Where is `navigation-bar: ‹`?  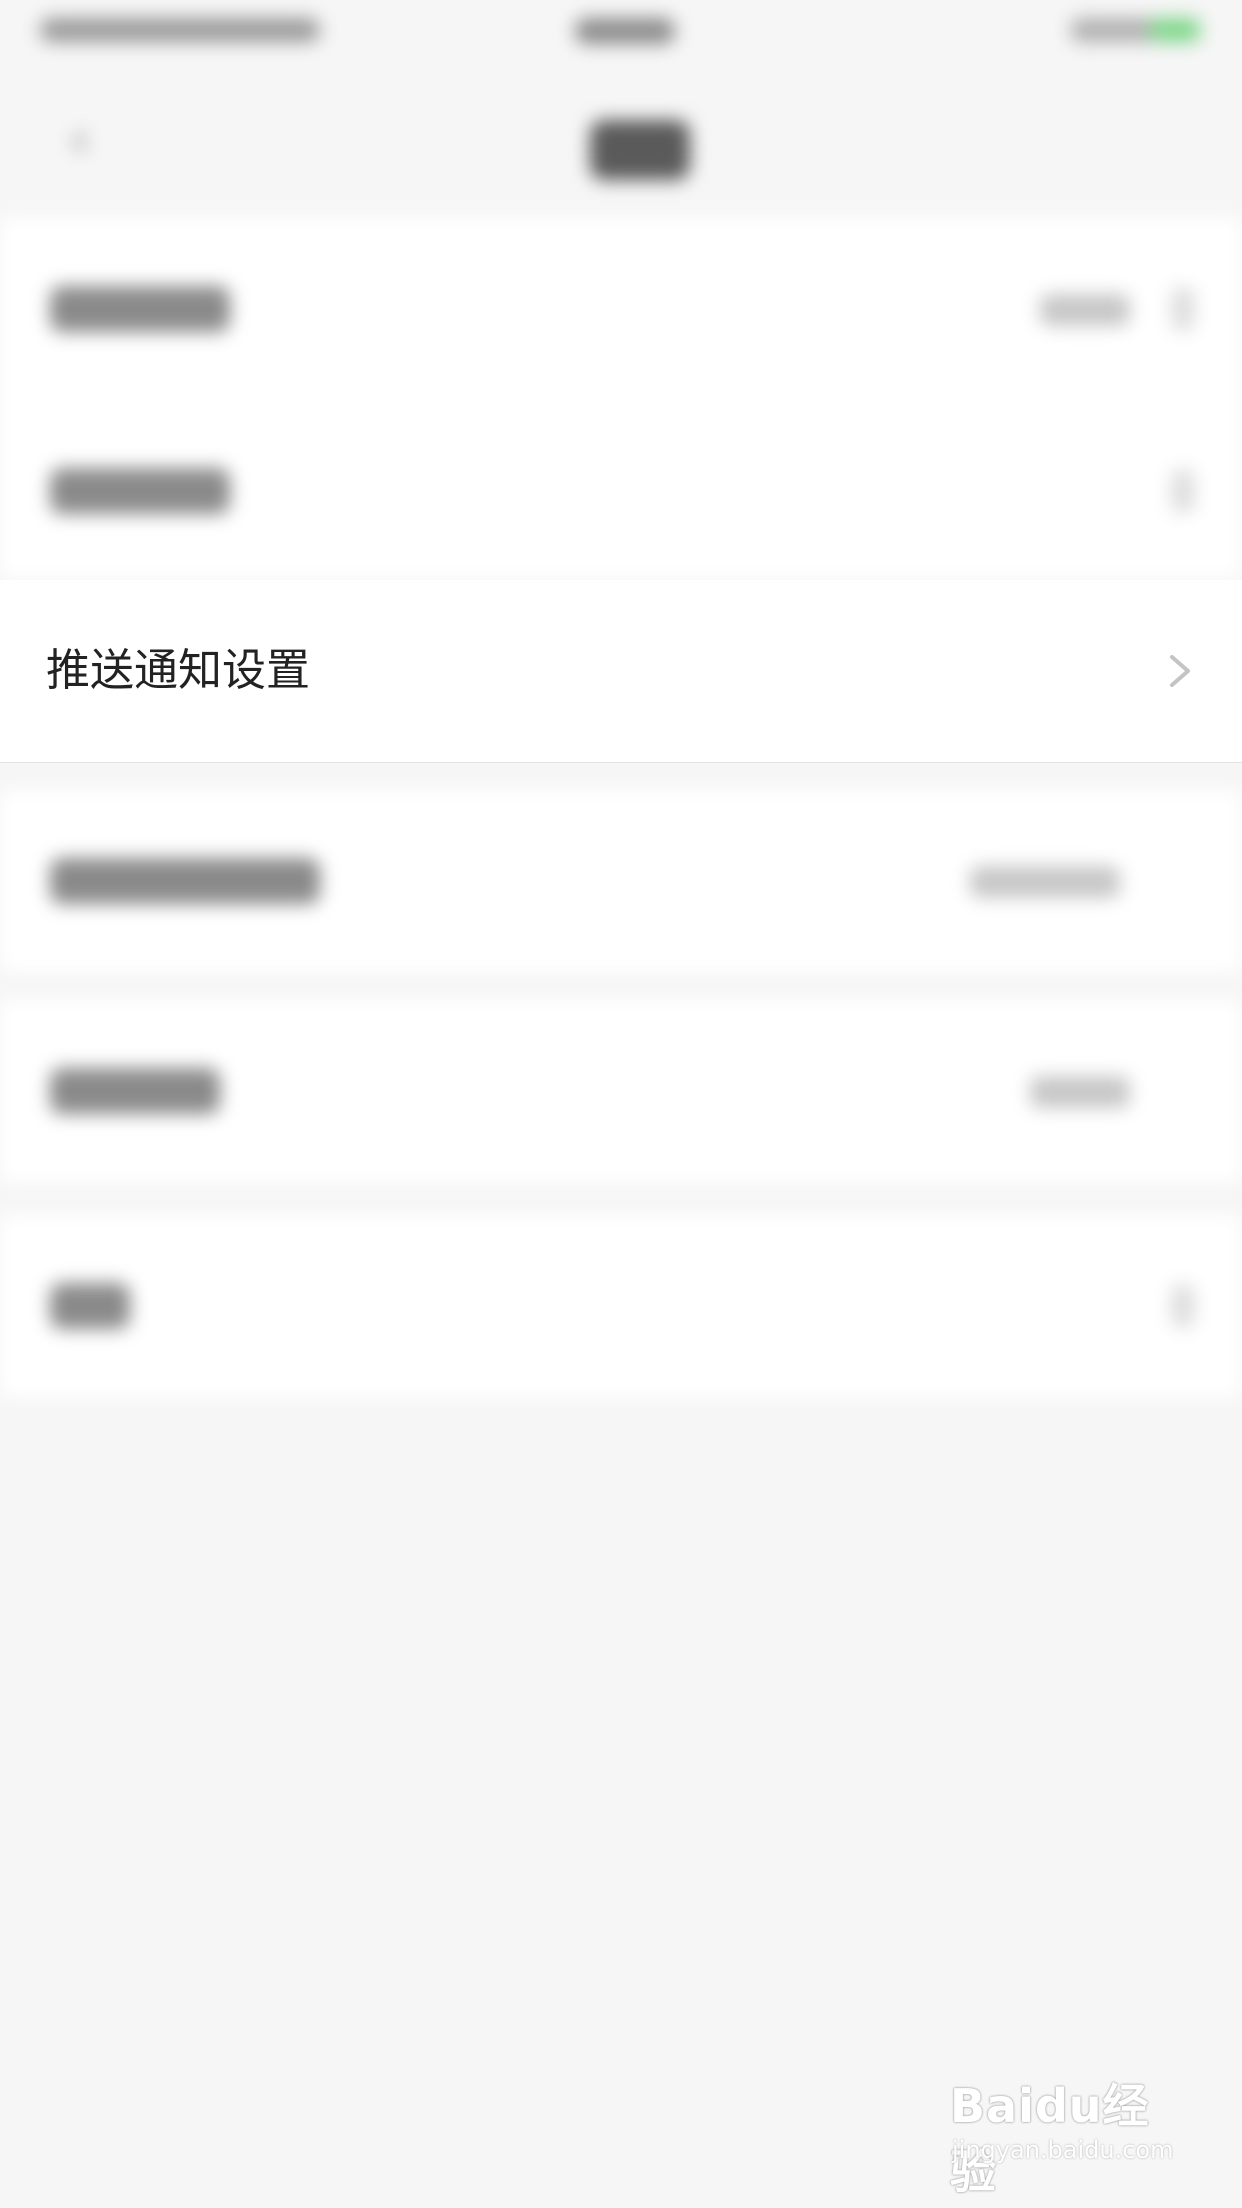 navigation-bar: ‹ is located at coordinates (621, 145).